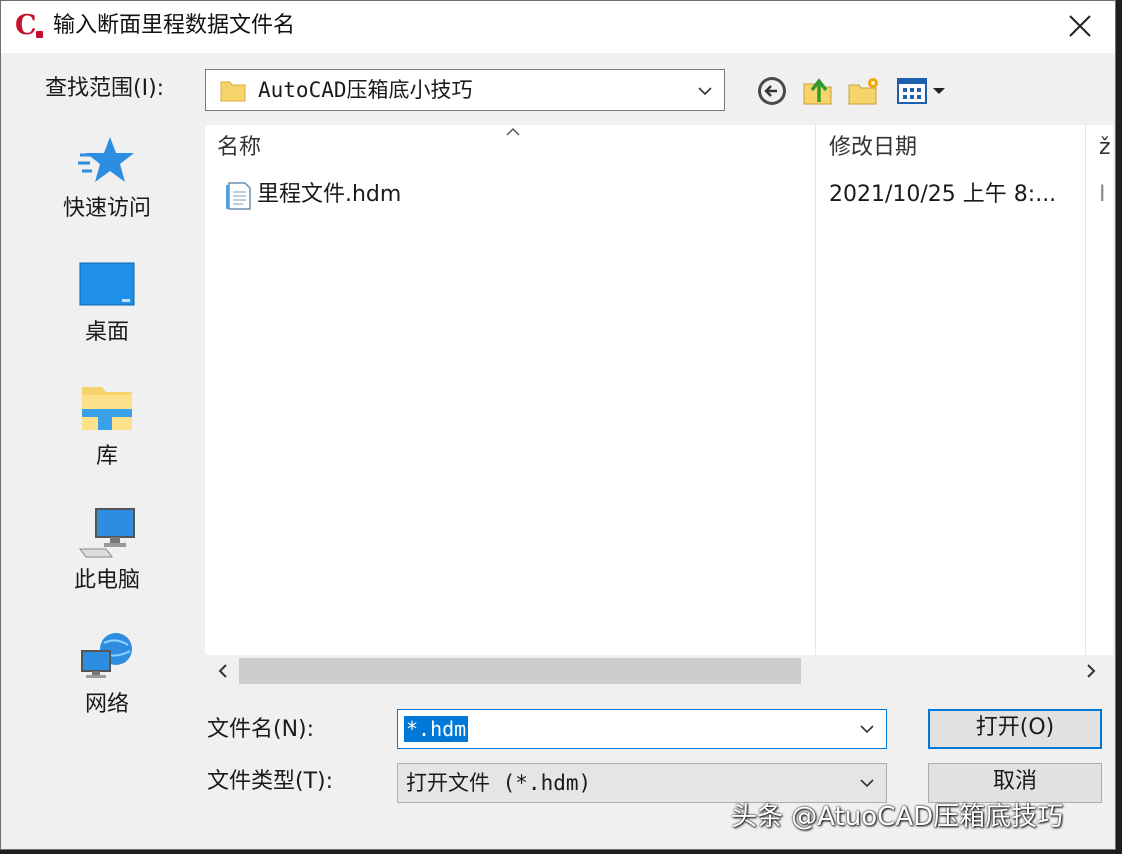 Image resolution: width=1122 pixels, height=854 pixels. What do you see at coordinates (106, 332) in the screenshot?
I see `place-label: 桌面` at bounding box center [106, 332].